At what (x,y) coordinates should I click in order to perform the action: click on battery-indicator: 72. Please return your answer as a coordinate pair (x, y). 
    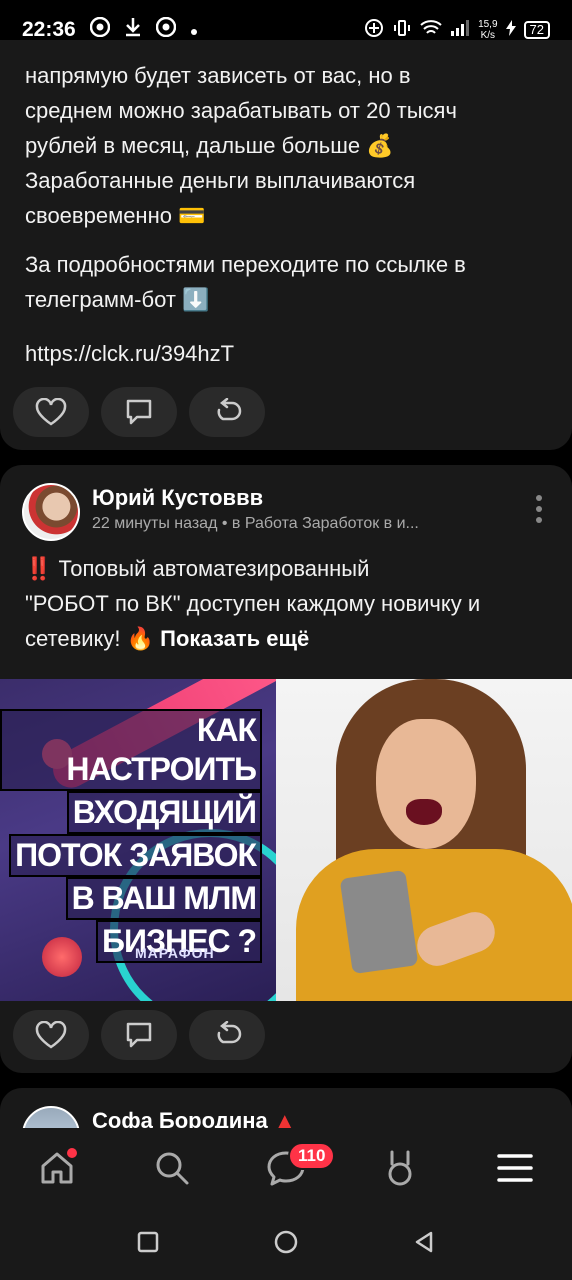
    Looking at the image, I should click on (536, 30).